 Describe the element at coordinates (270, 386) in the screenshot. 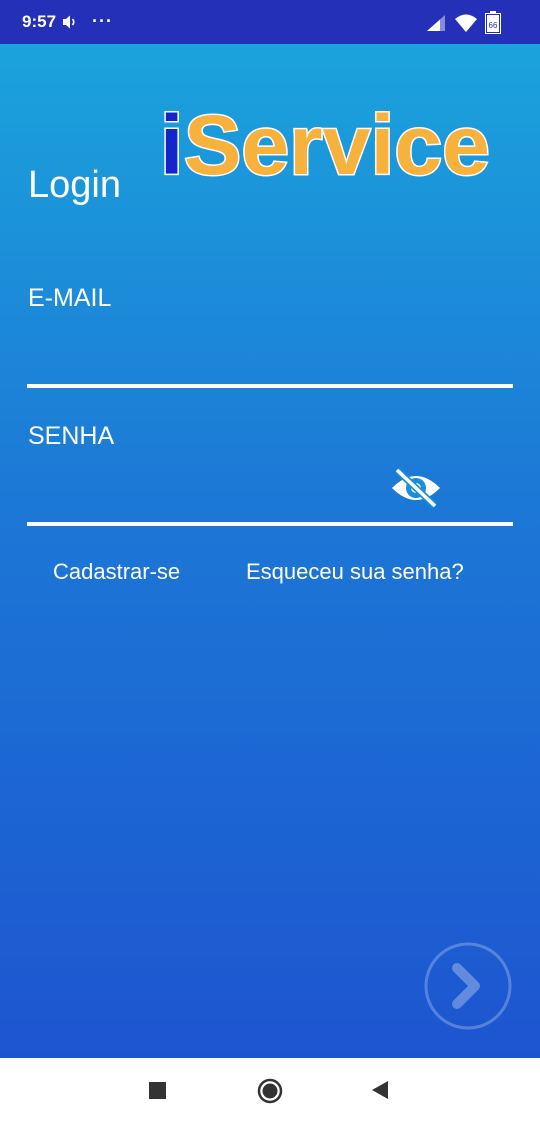

I see `email-underline` at that location.